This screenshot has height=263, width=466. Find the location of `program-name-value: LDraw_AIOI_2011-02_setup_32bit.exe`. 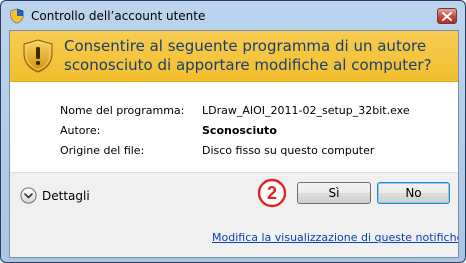

program-name-value: LDraw_AIOI_2011-02_setup_32bit.exe is located at coordinates (306, 110).